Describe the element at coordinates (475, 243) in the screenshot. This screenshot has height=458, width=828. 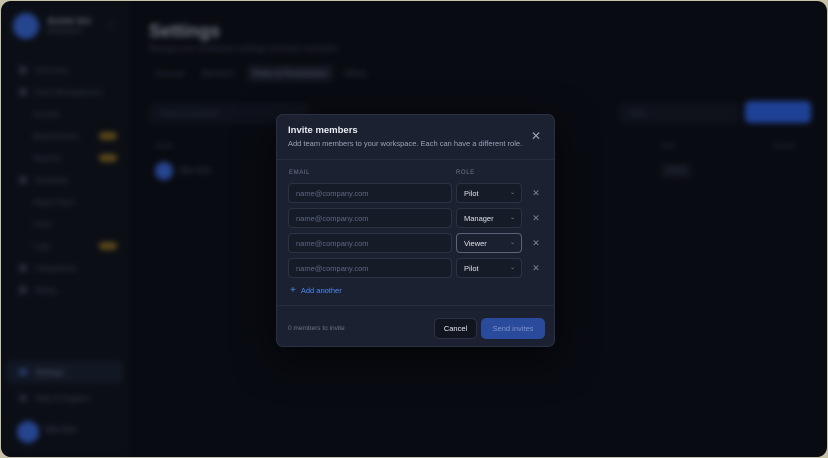
I see `role-select-value: Viewer` at that location.